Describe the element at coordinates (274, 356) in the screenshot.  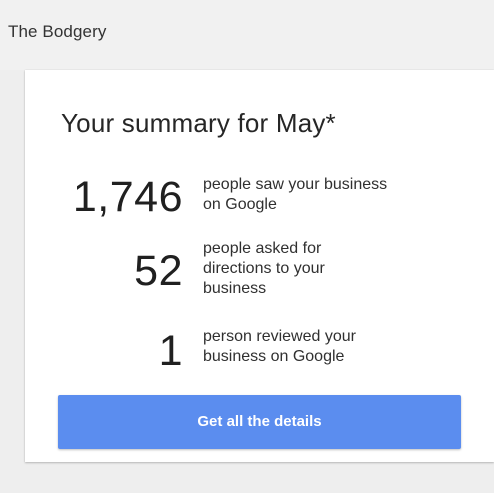
I see `stat-text-line: business on Google` at that location.